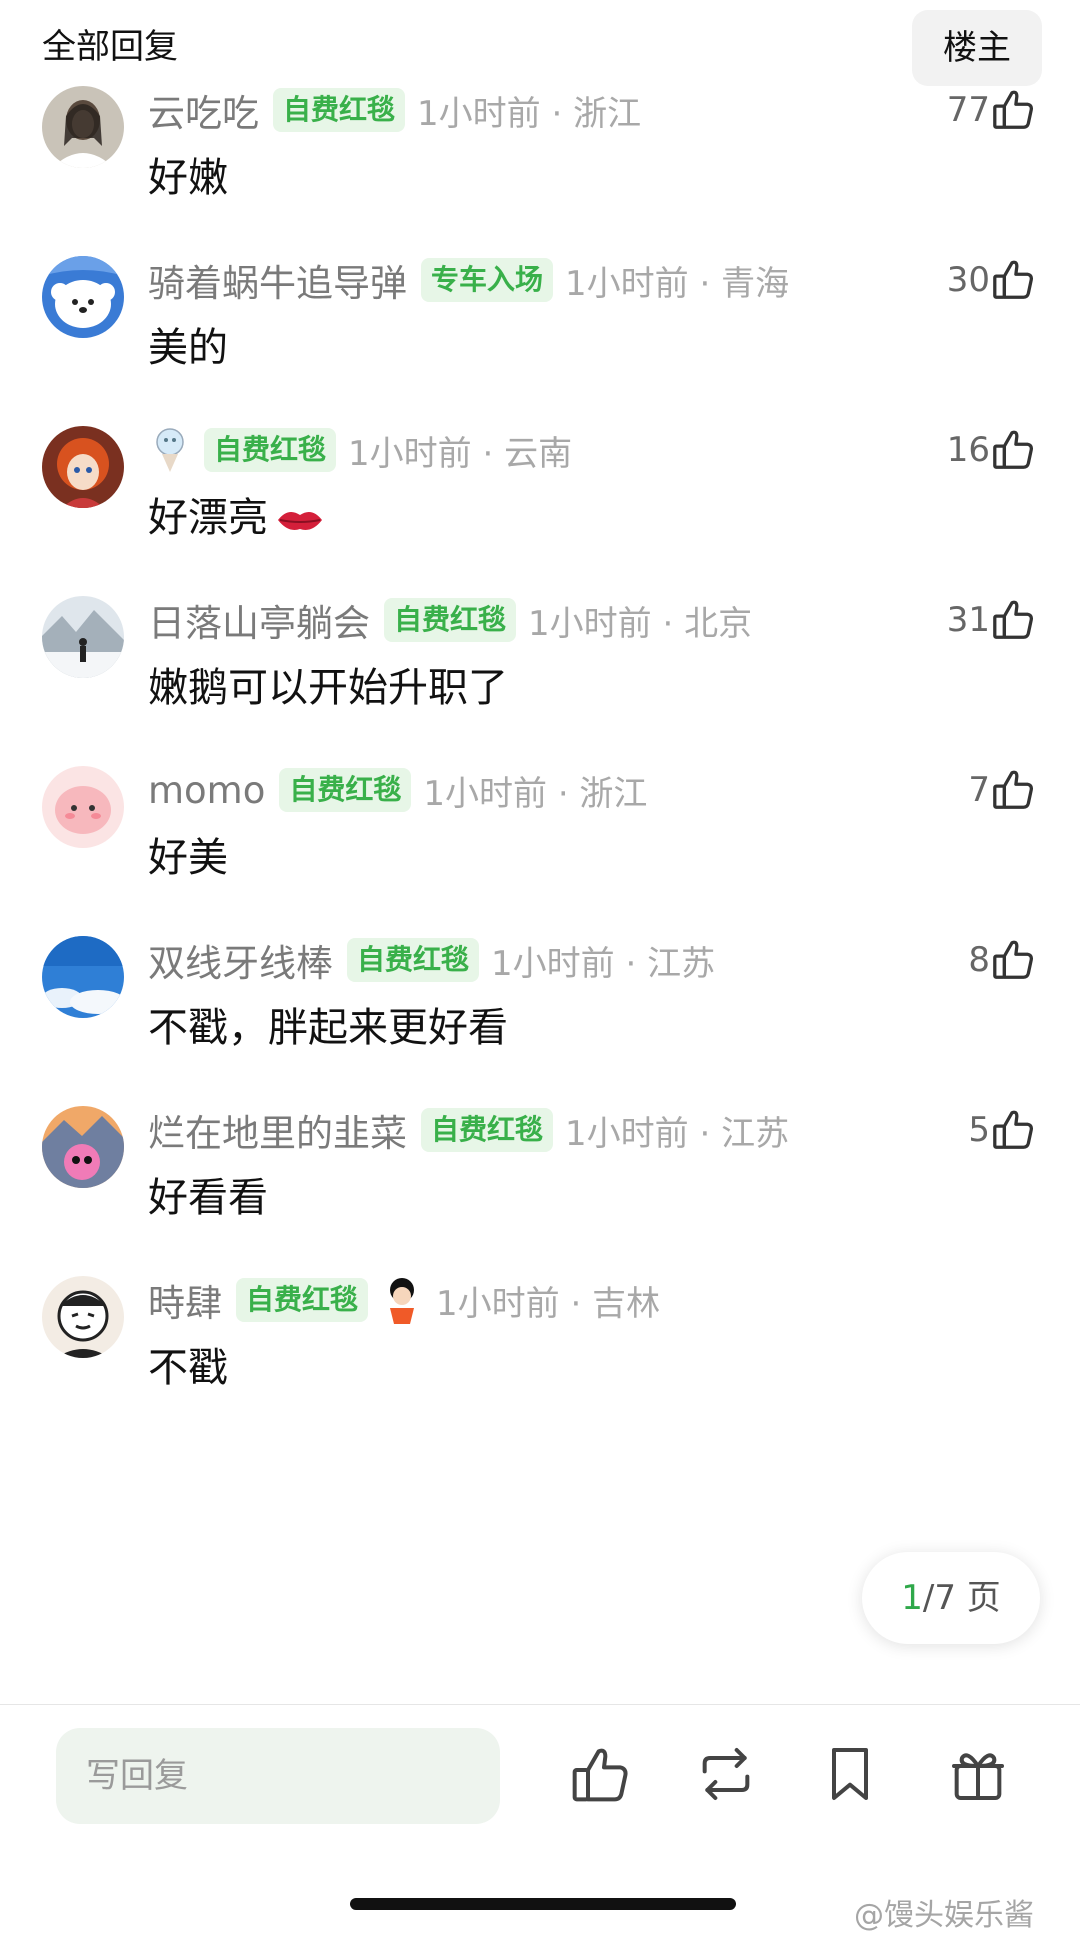 The image size is (1080, 1934). Describe the element at coordinates (206, 790) in the screenshot. I see `username: momo` at that location.